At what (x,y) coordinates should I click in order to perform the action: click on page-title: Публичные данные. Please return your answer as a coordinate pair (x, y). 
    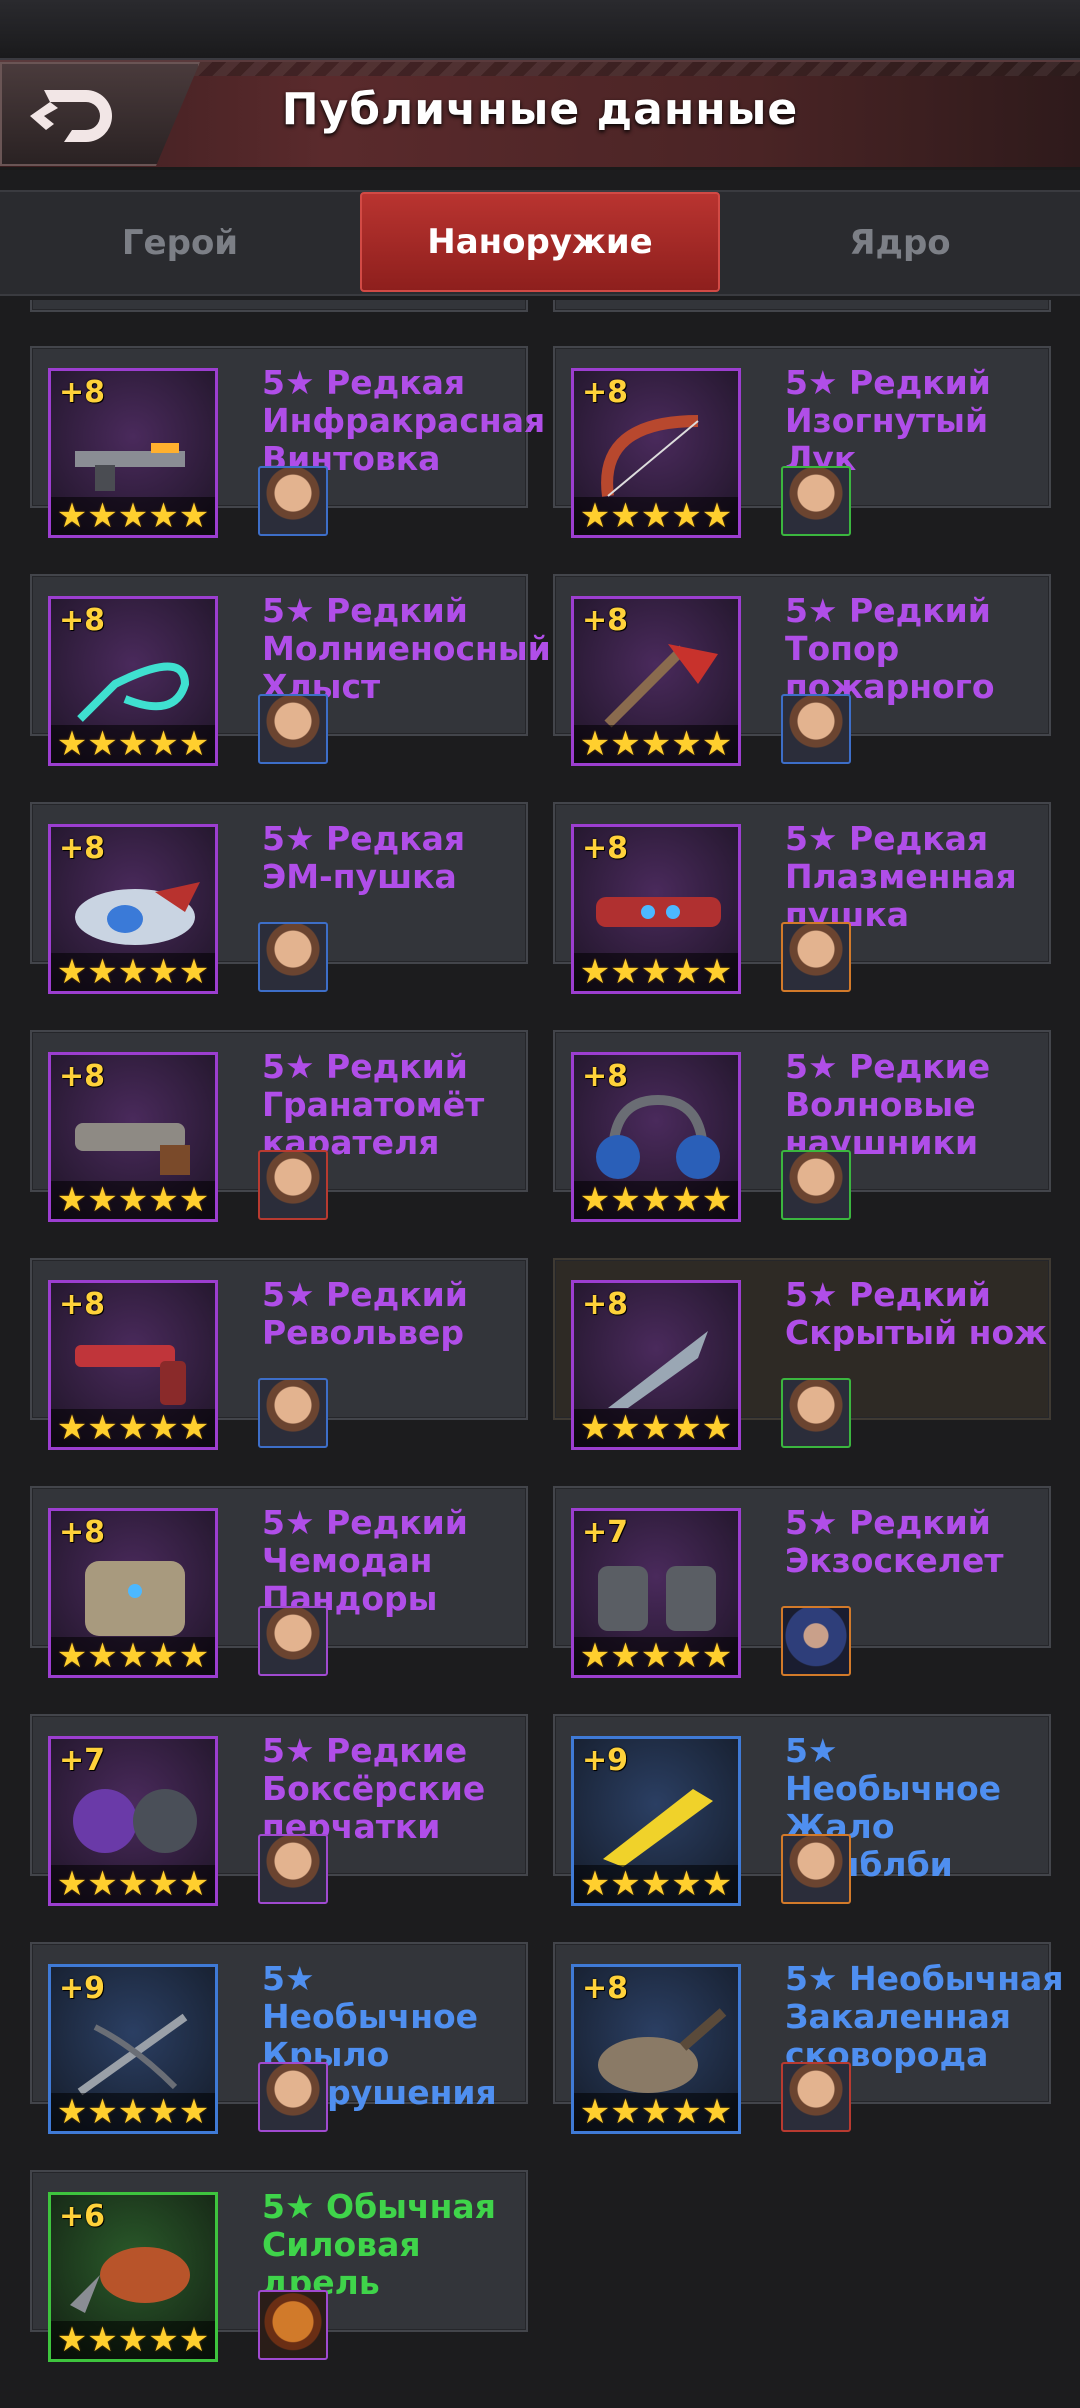
    Looking at the image, I should click on (540, 109).